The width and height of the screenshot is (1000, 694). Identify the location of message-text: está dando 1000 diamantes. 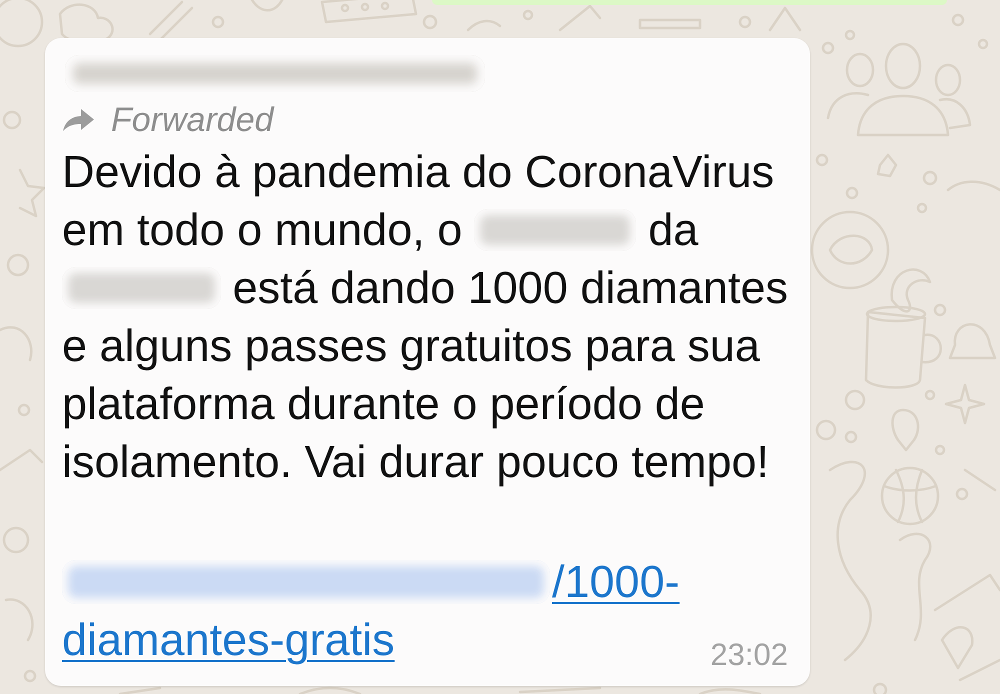
(510, 288).